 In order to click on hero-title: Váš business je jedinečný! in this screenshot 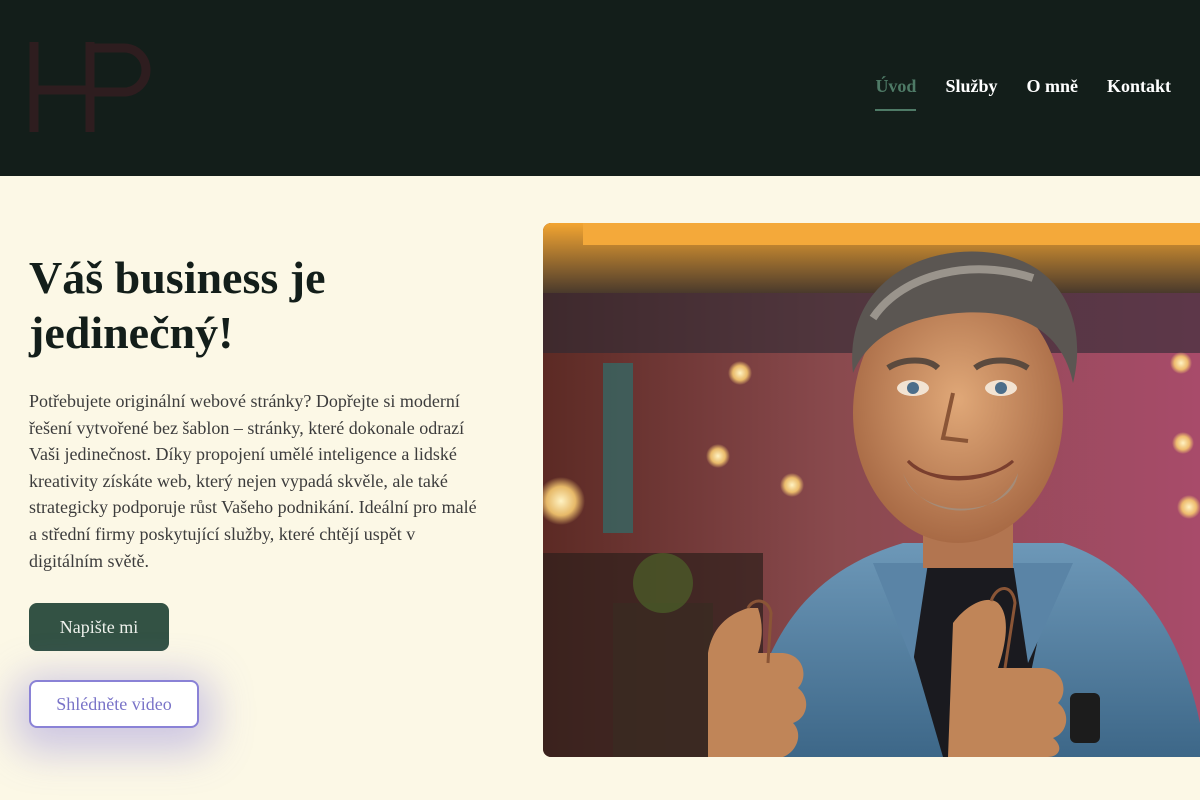, I will do `click(177, 305)`.